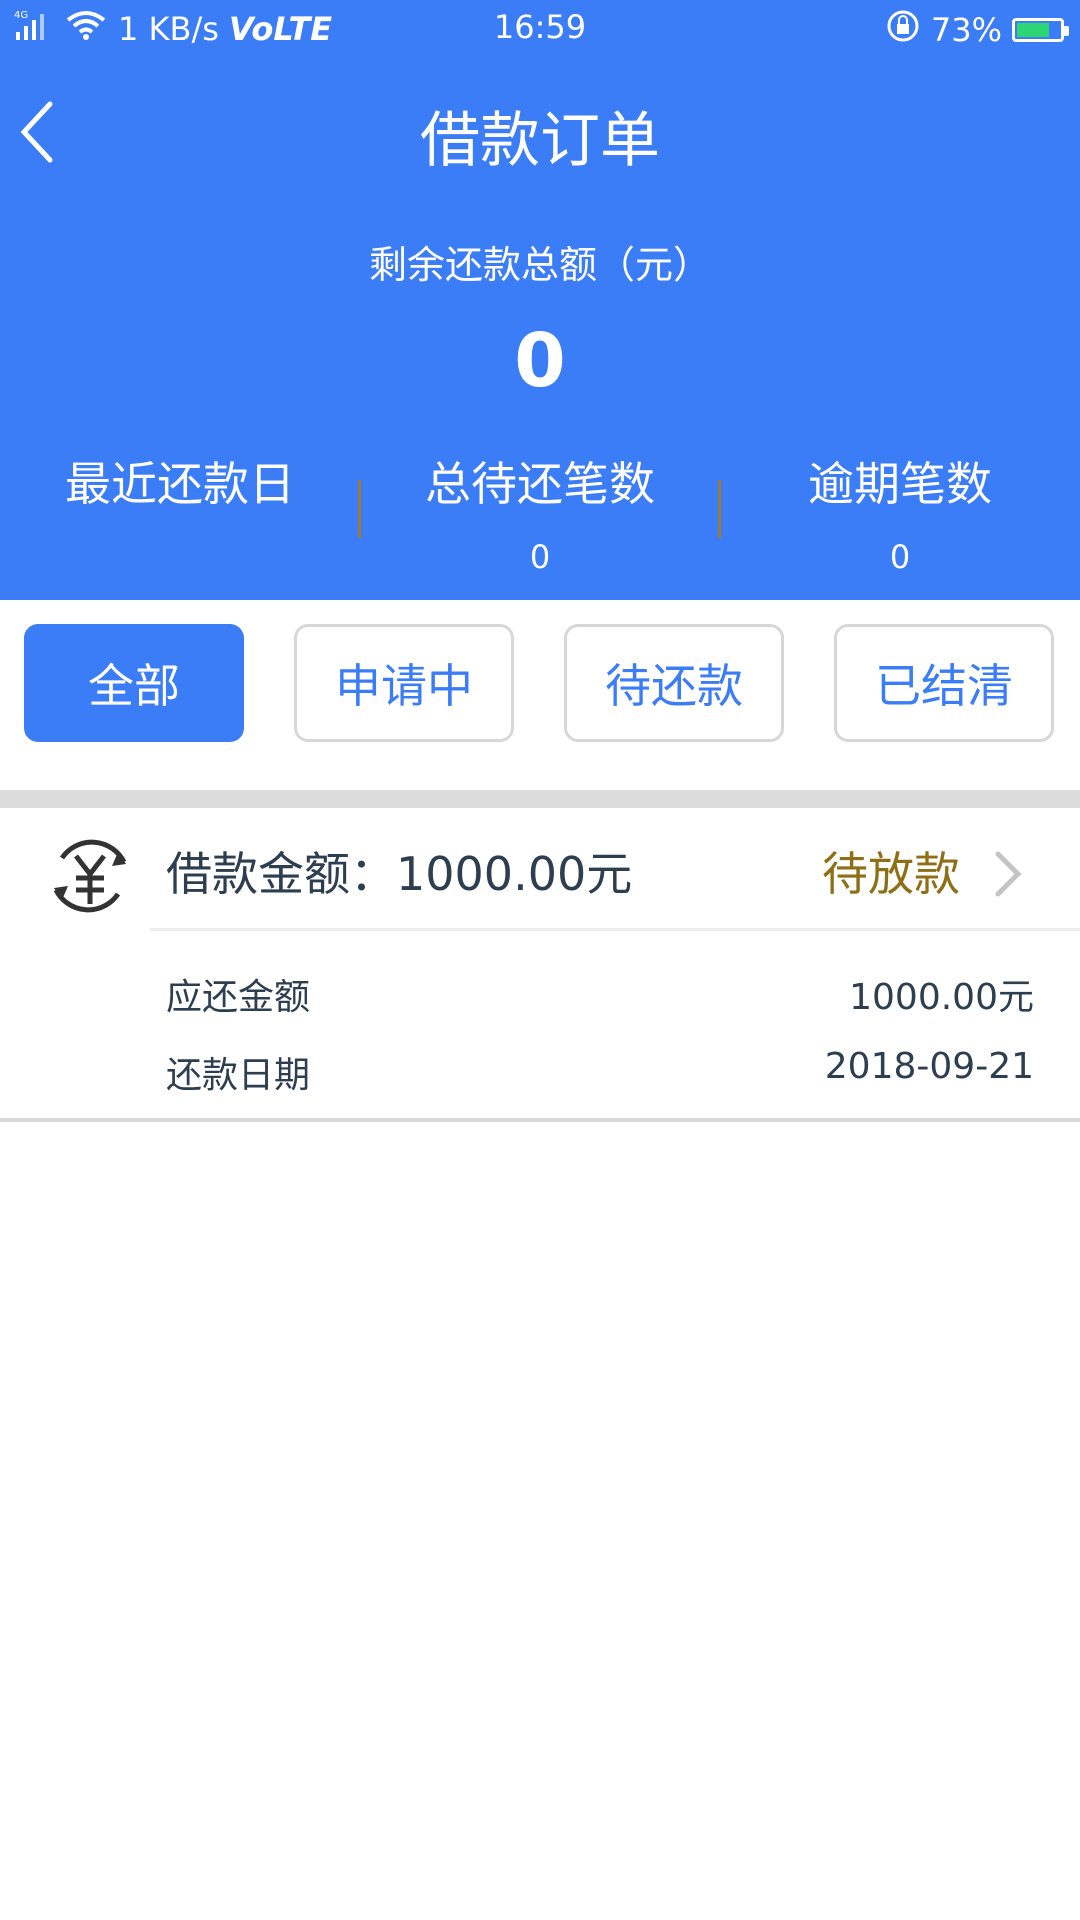 This screenshot has width=1080, height=1920. Describe the element at coordinates (540, 684) in the screenshot. I see `filter-tabs: 全部 申请中 待还款 已结清` at that location.